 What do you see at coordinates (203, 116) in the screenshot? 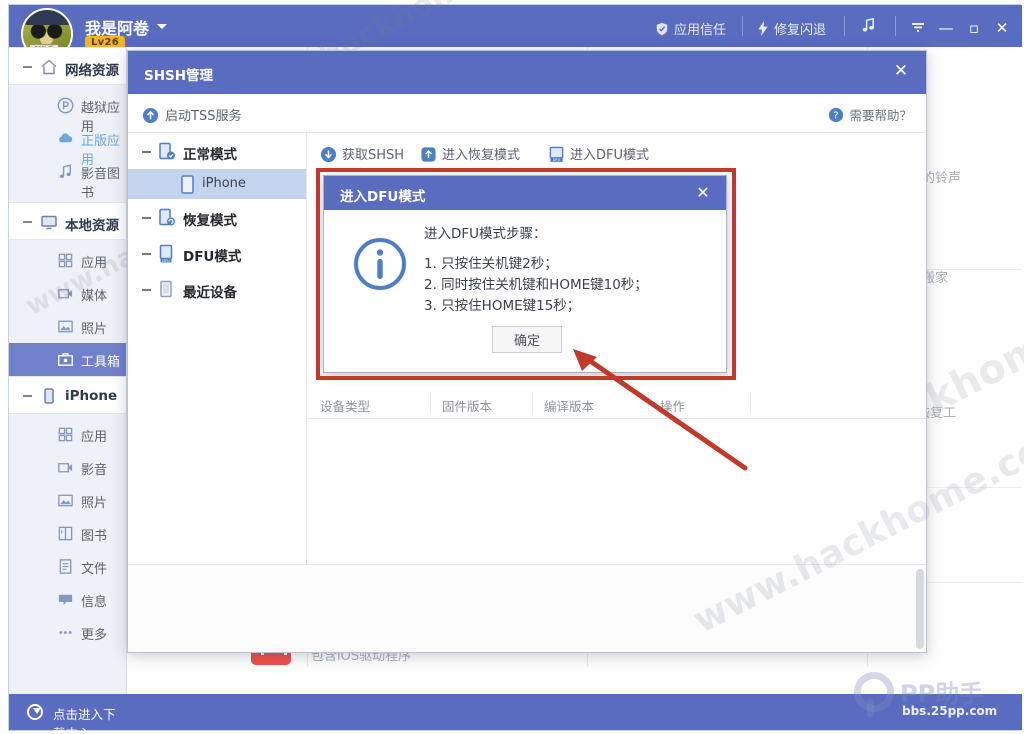
I see `start-tss-service-label: 启动TSS服务` at bounding box center [203, 116].